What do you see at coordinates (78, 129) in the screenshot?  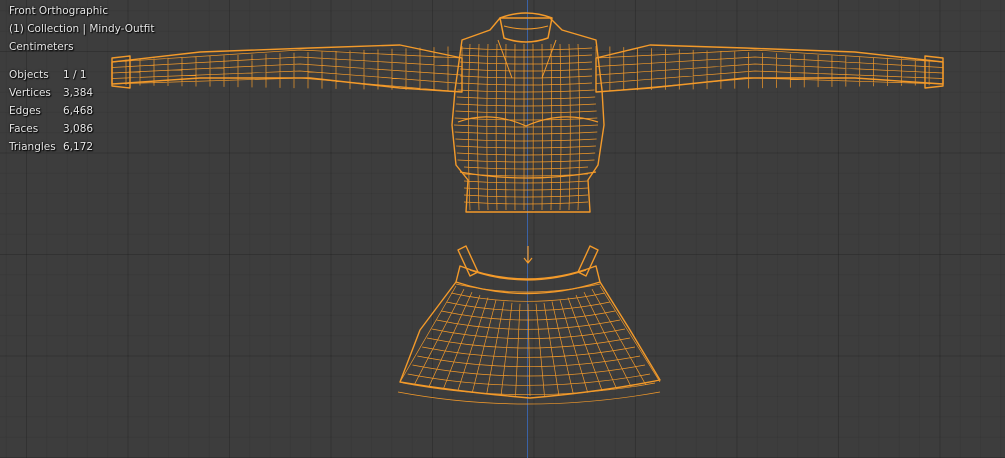 I see `stat-value: 3,086` at bounding box center [78, 129].